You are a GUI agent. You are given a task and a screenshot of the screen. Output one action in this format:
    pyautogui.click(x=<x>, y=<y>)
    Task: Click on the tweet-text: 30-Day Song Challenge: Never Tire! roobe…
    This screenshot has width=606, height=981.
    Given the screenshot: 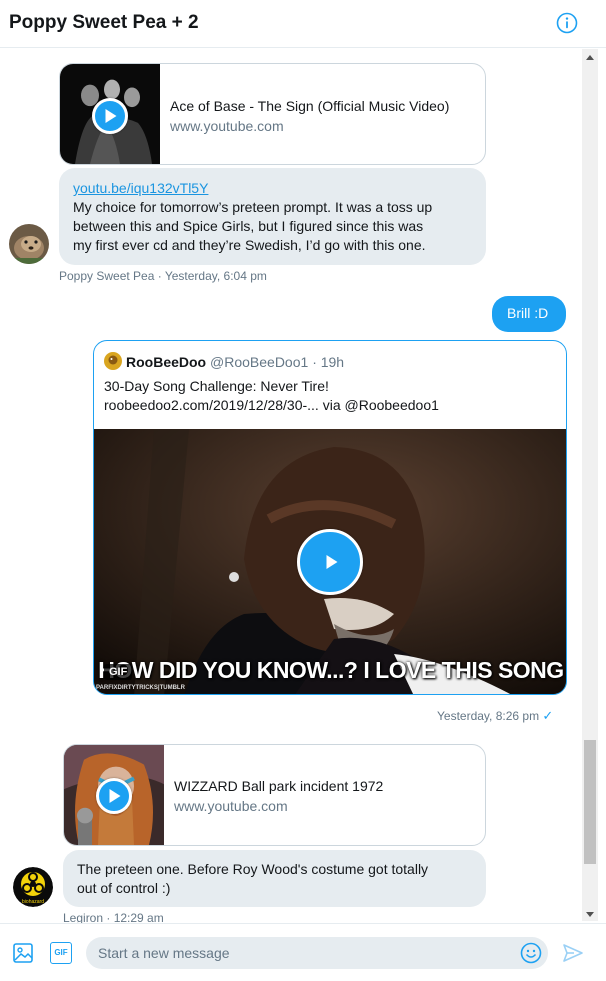 What is the action you would take?
    pyautogui.click(x=271, y=396)
    